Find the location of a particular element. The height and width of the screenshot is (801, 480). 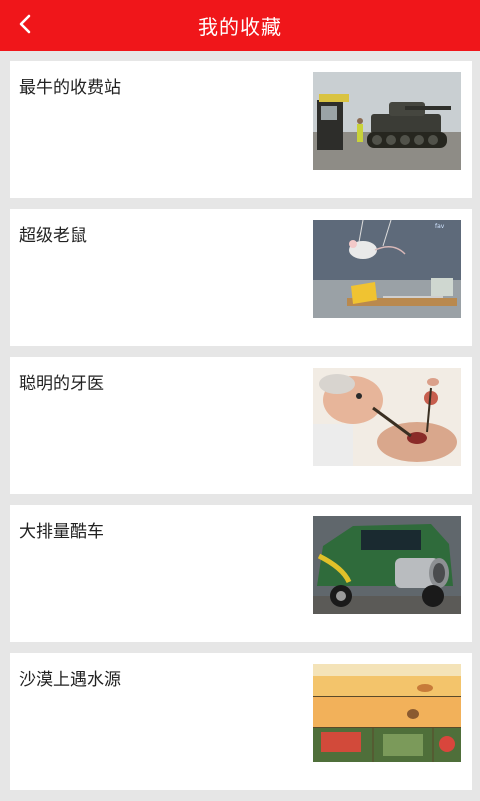

svg-text: fav is located at coordinates (440, 226).